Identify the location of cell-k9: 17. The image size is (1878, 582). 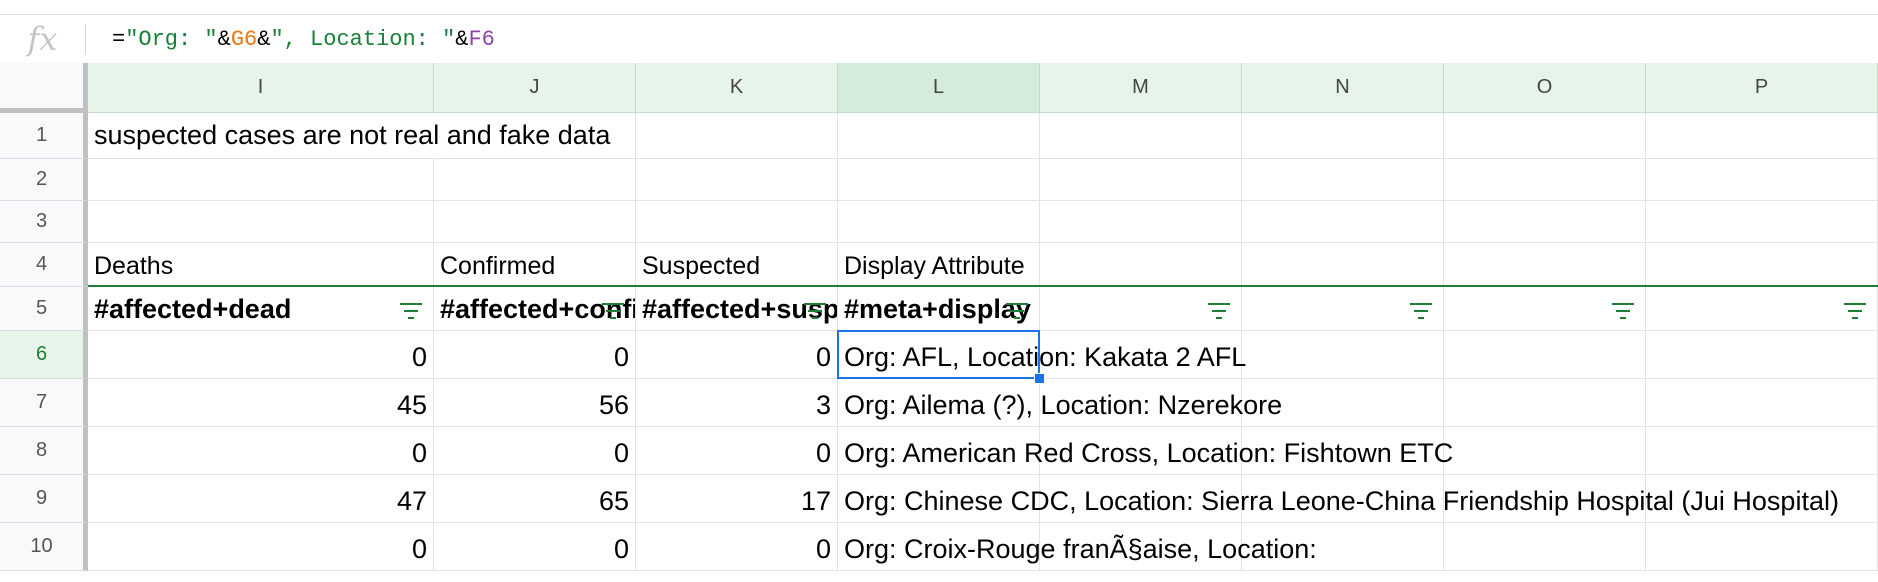
(737, 499).